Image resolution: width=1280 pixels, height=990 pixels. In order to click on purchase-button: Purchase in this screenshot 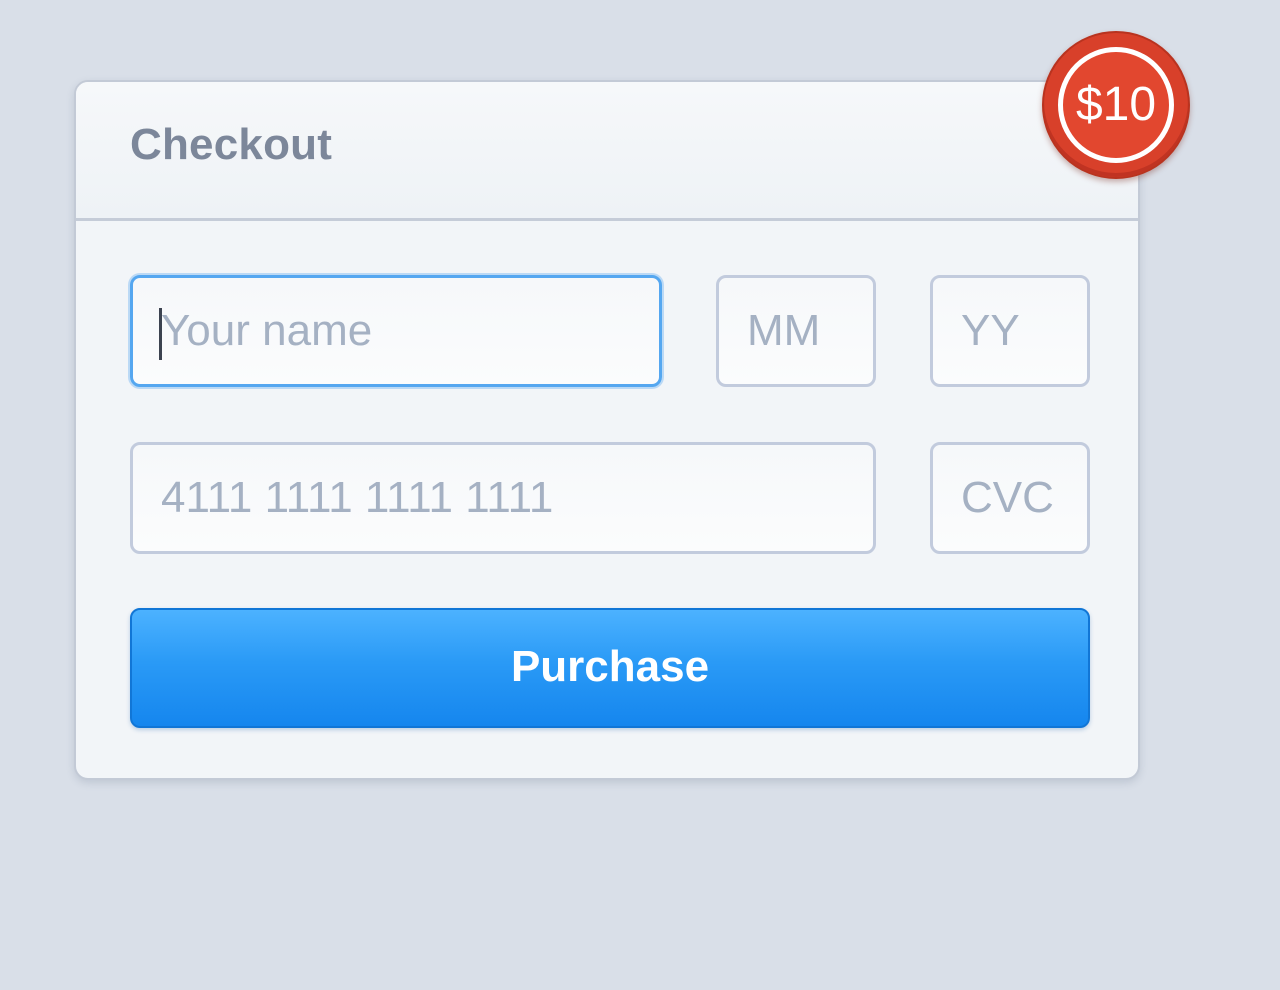, I will do `click(610, 668)`.